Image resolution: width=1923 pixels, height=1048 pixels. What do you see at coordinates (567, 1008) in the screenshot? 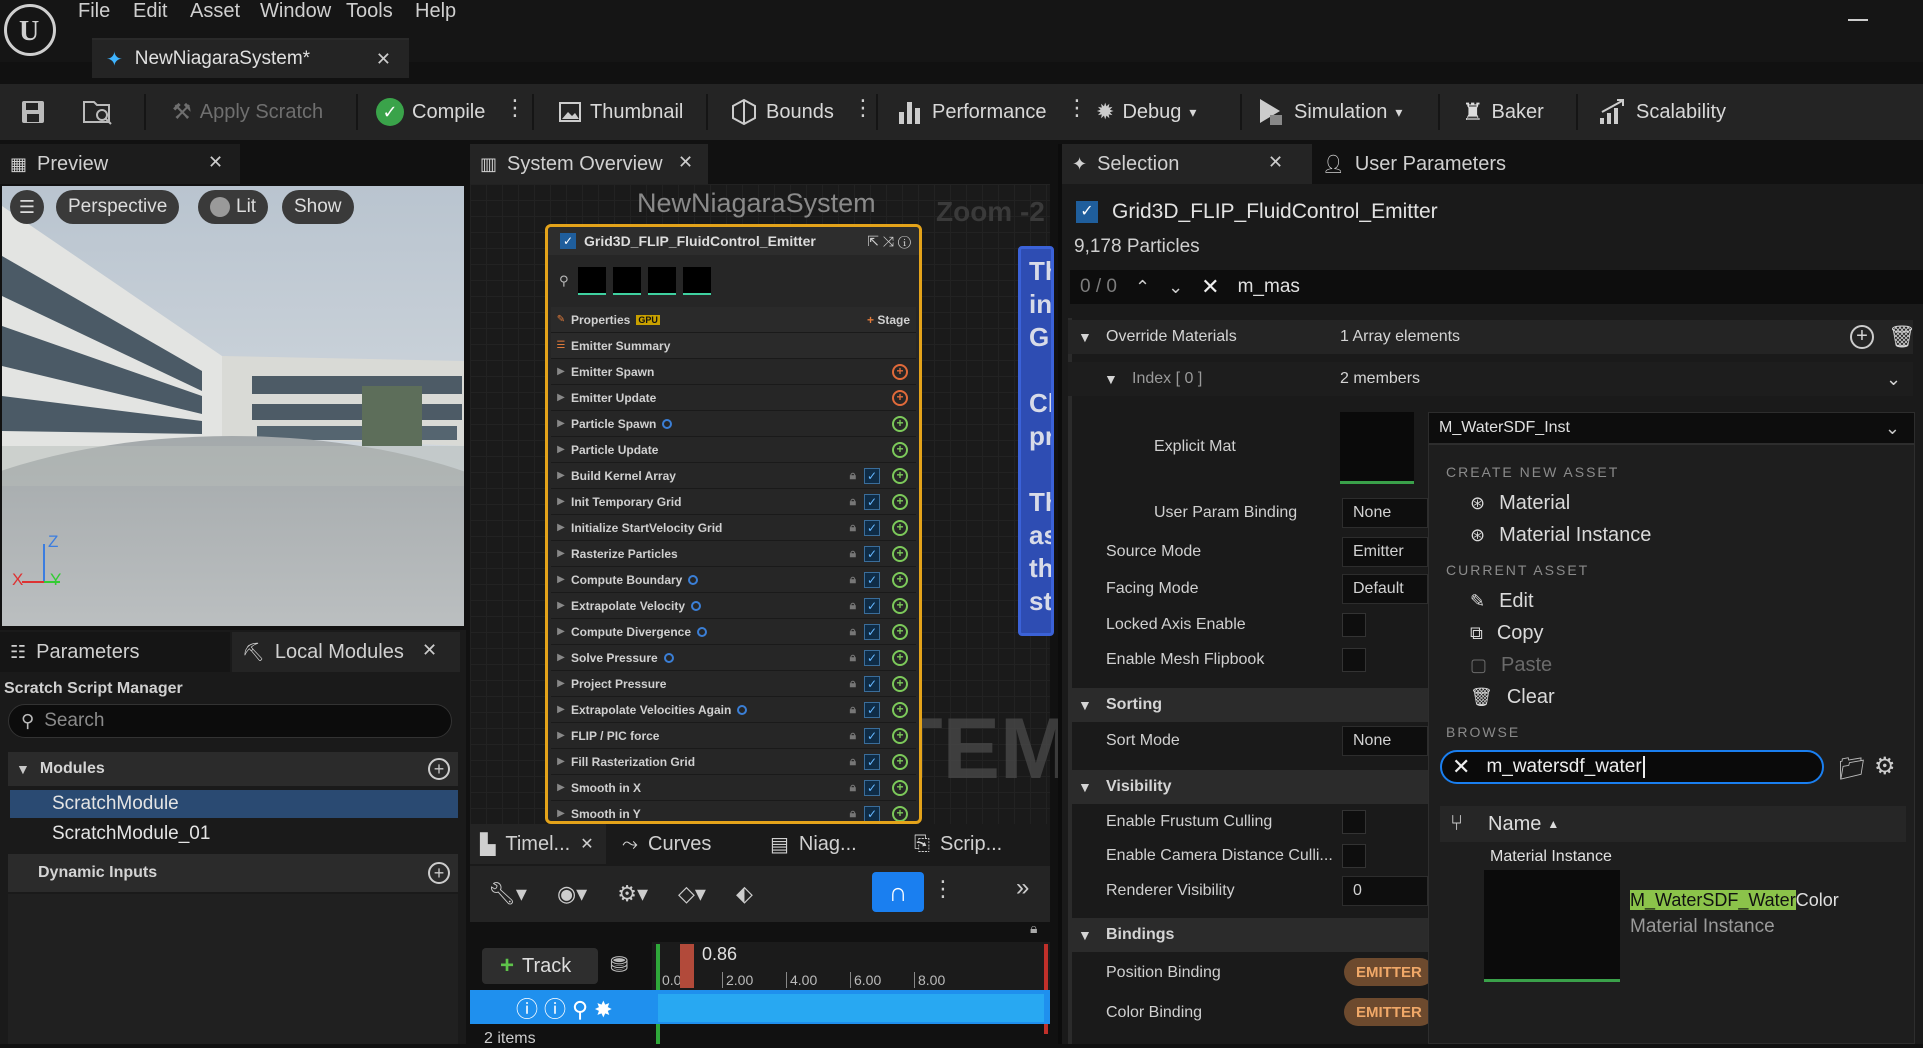
I see `track-icons: ⓘⓘ⚲✸` at bounding box center [567, 1008].